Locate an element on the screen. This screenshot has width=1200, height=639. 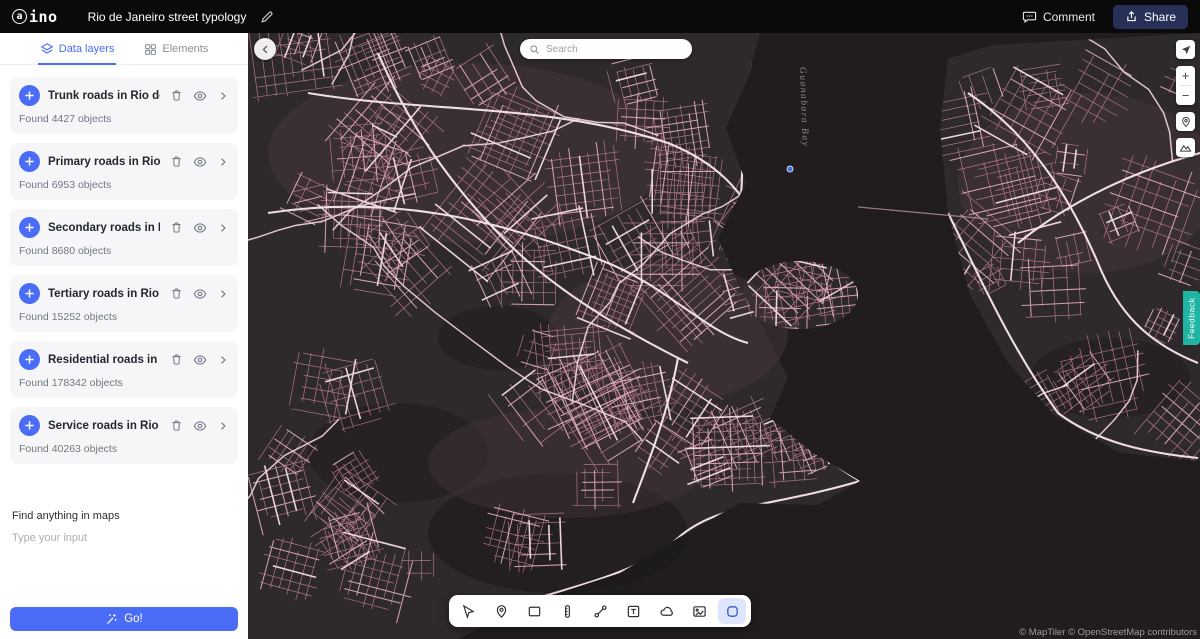
layer-found-count: Found 4427 objects is located at coordinates (65, 119).